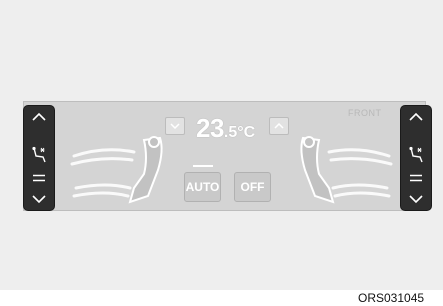 The height and width of the screenshot is (306, 443). I want to click on right-control-knob, so click(416, 158).